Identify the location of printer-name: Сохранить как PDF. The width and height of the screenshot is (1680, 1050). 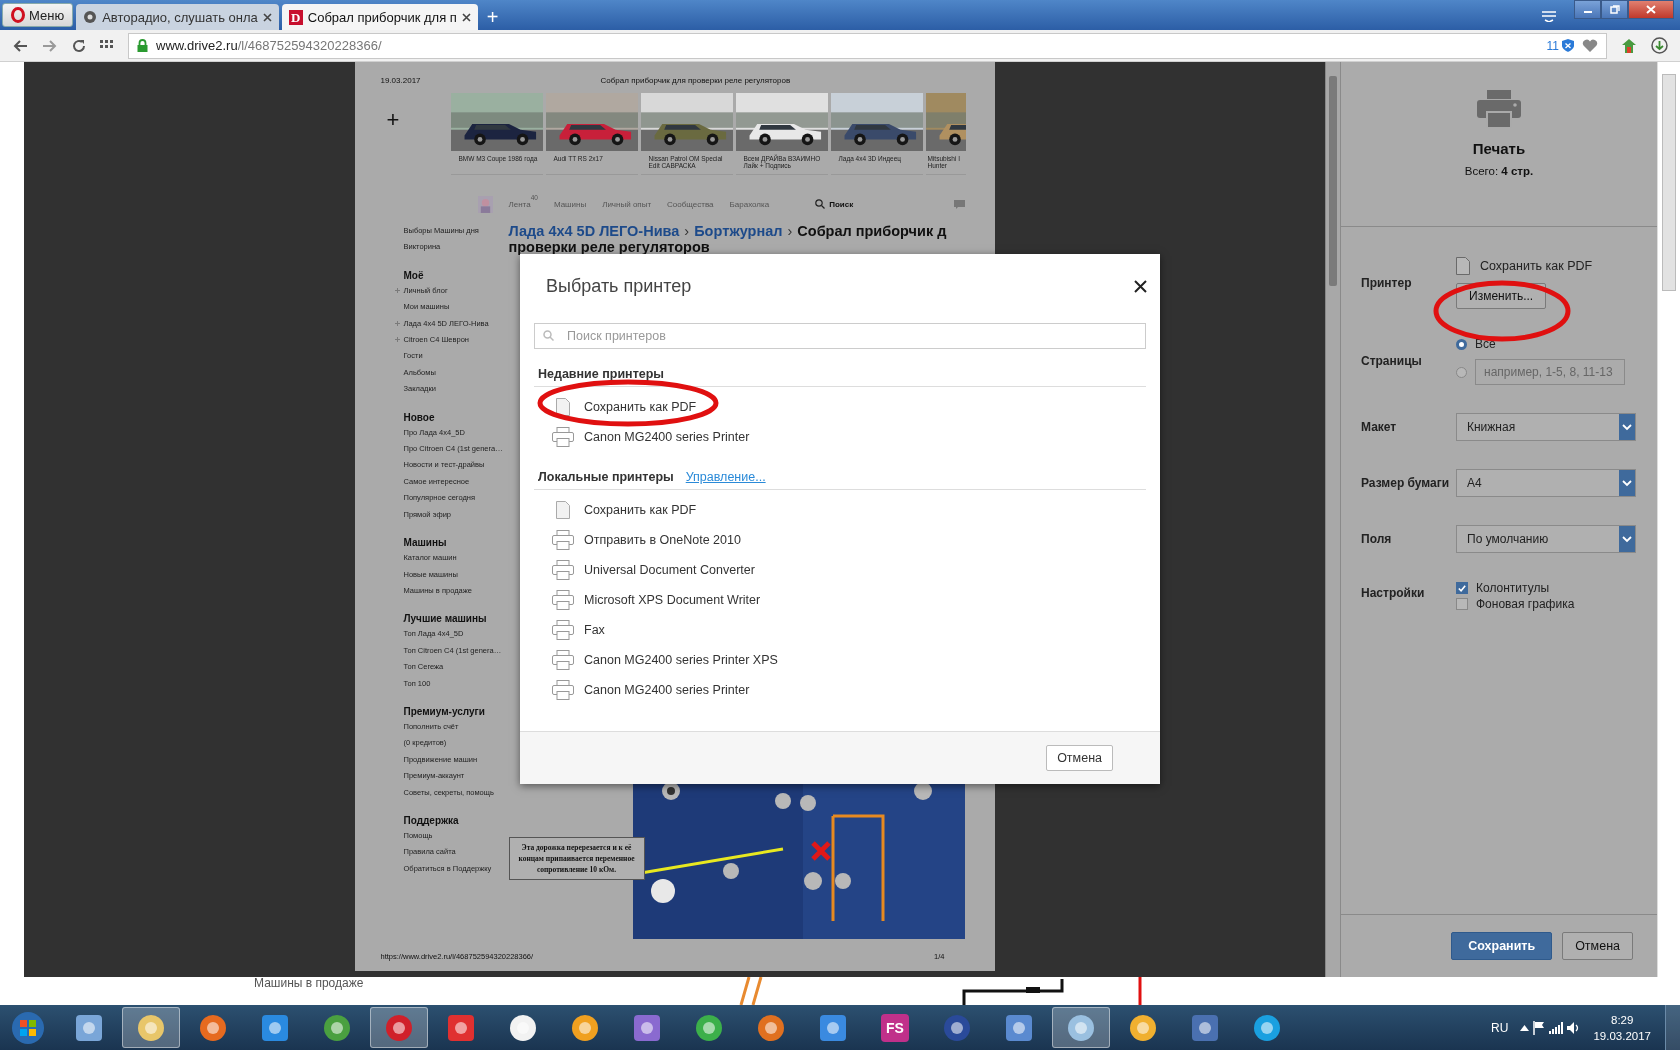
(1536, 266).